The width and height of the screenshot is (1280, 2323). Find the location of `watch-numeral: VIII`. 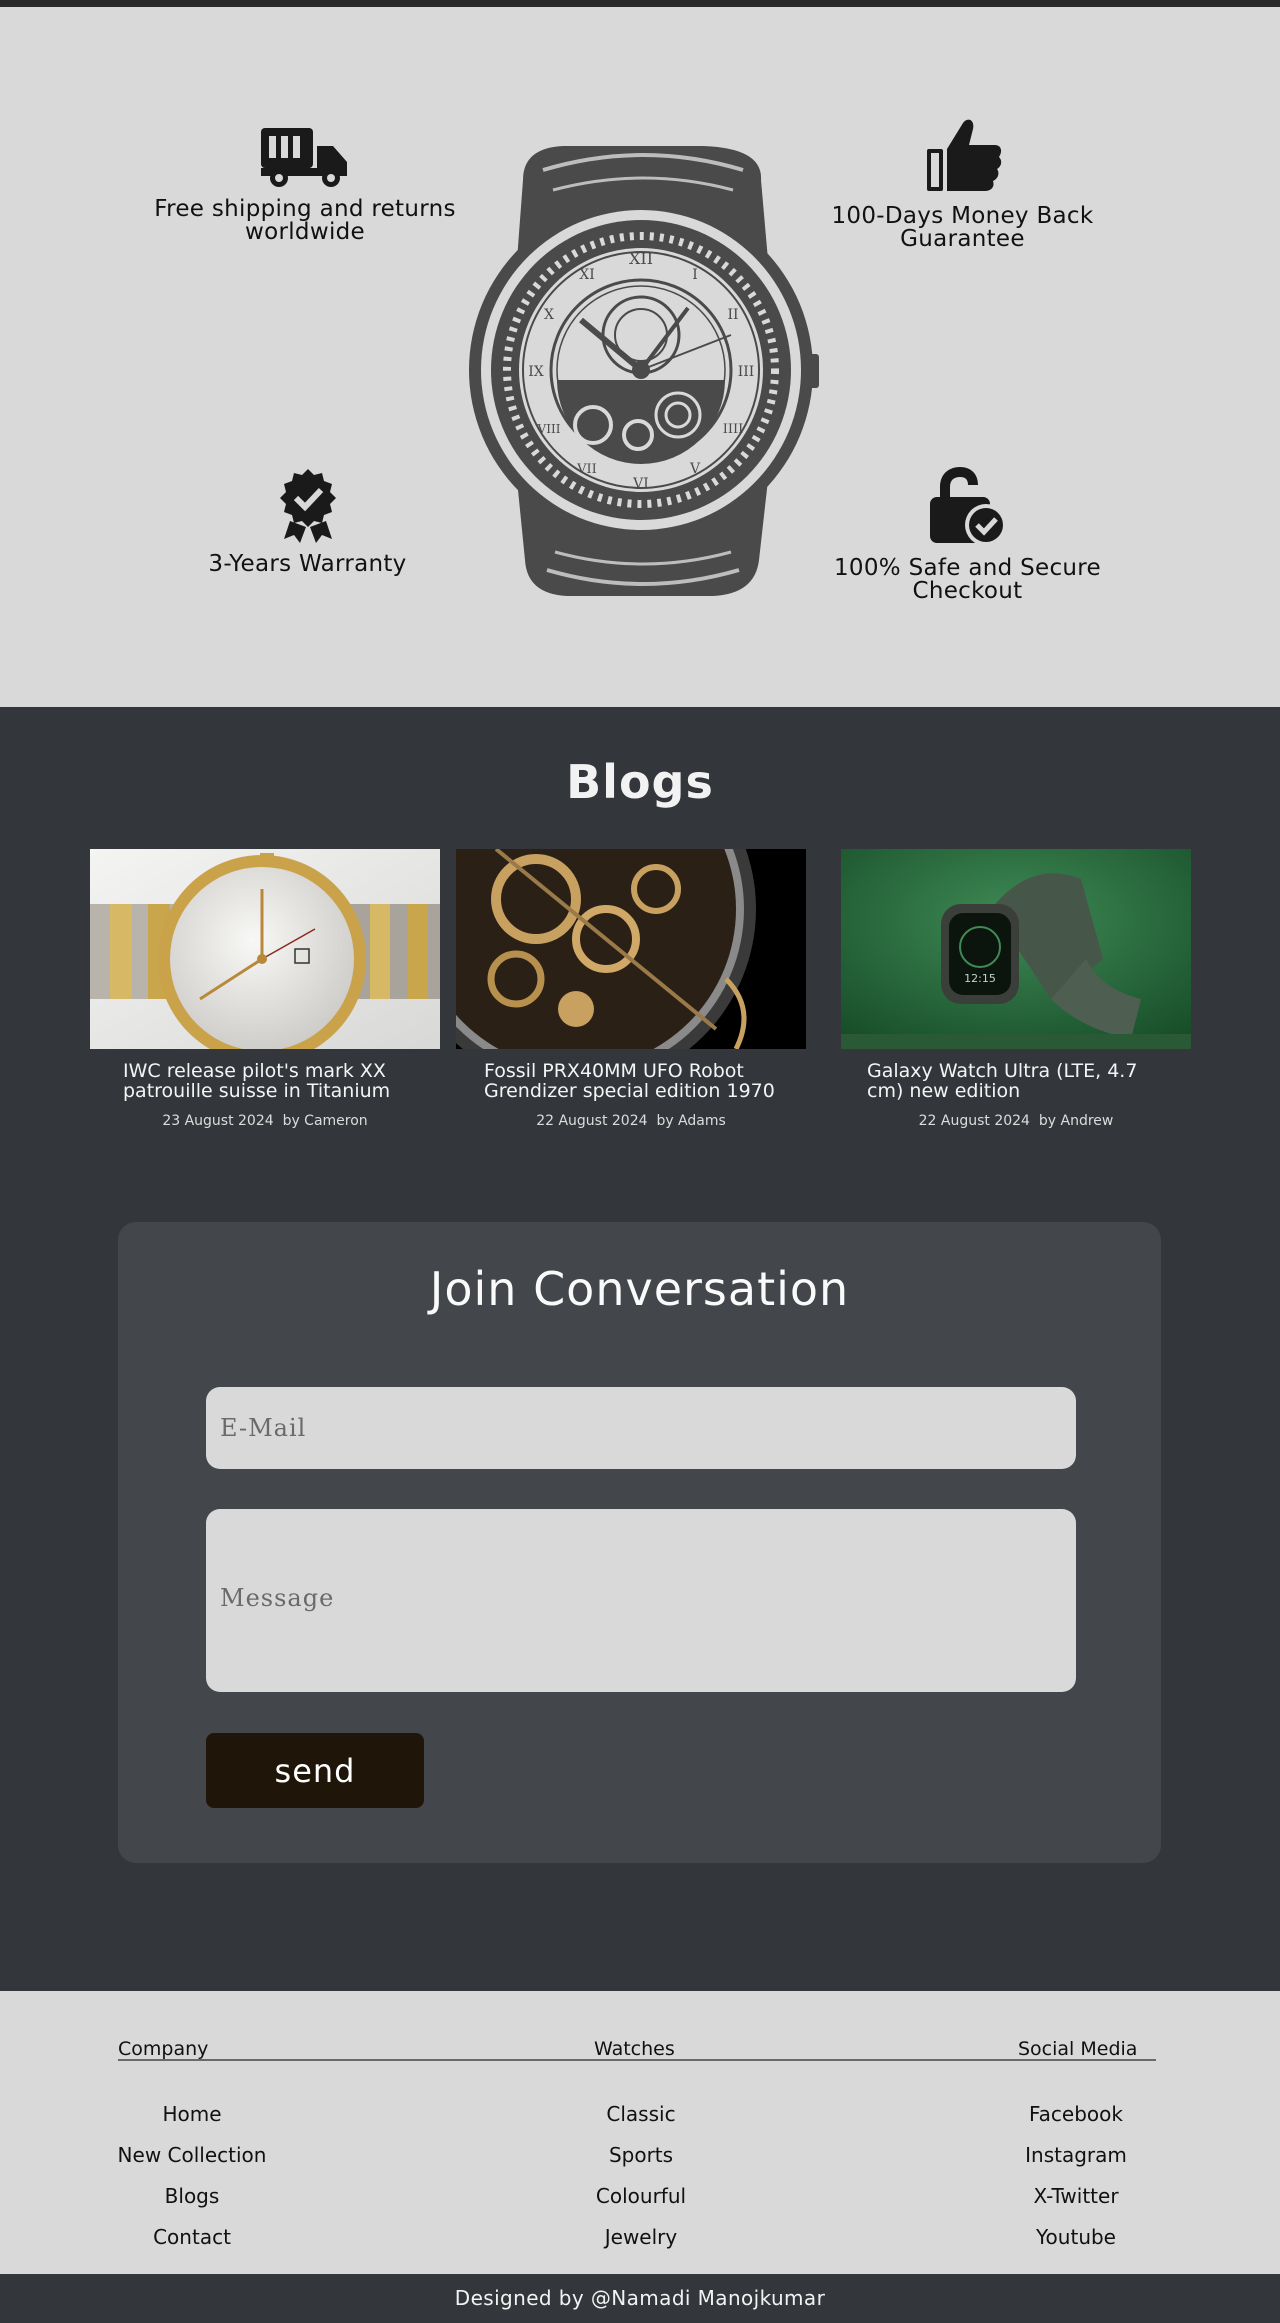

watch-numeral: VIII is located at coordinates (549, 429).